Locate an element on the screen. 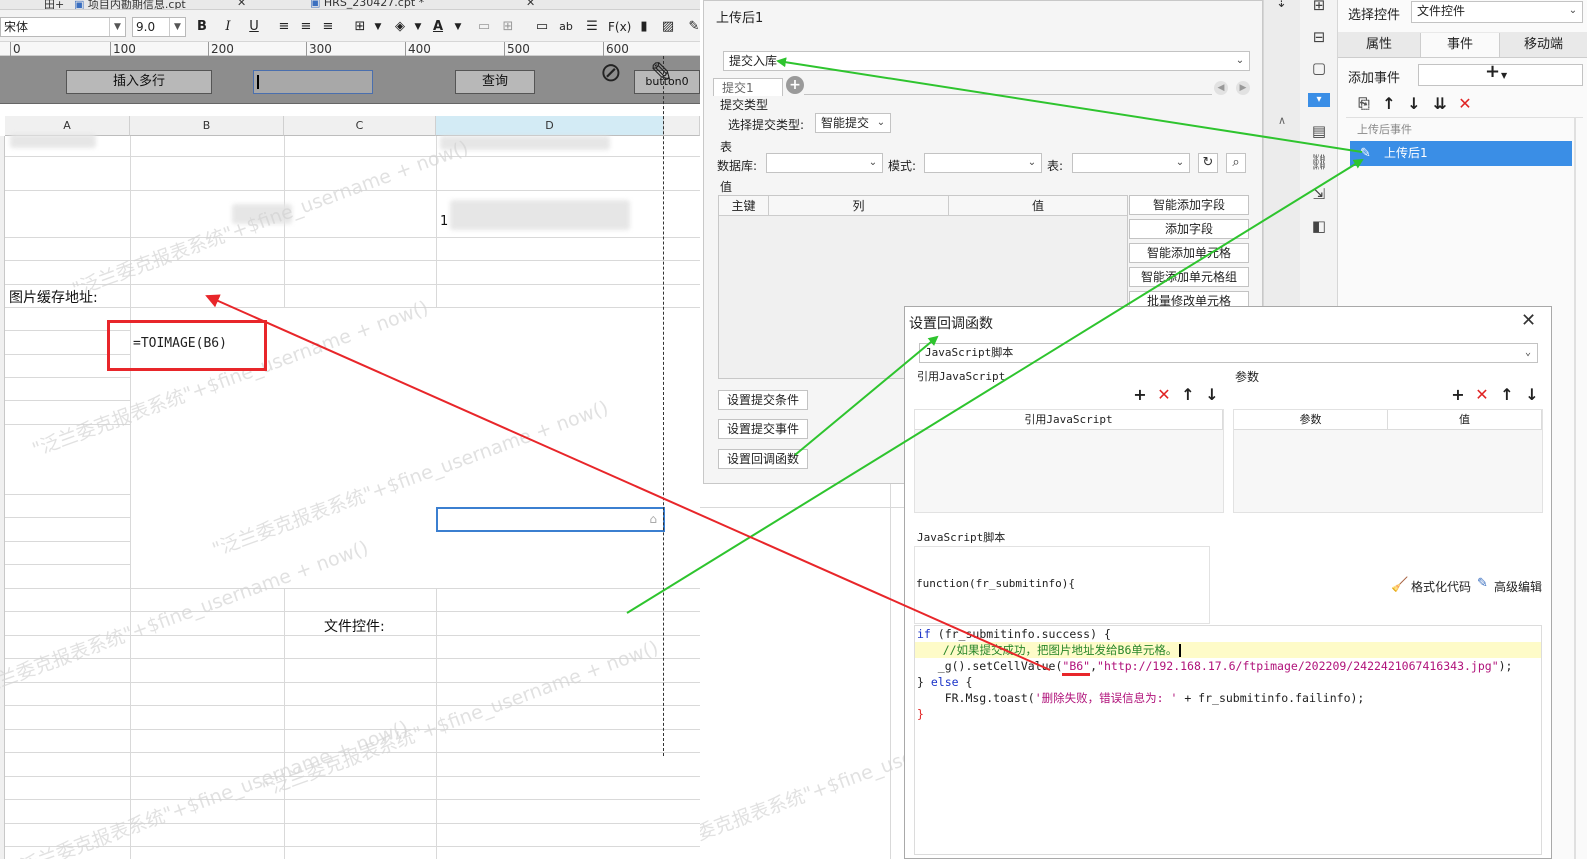 Image resolution: width=1587 pixels, height=859 pixels. close-icon: ✕ is located at coordinates (1528, 320).